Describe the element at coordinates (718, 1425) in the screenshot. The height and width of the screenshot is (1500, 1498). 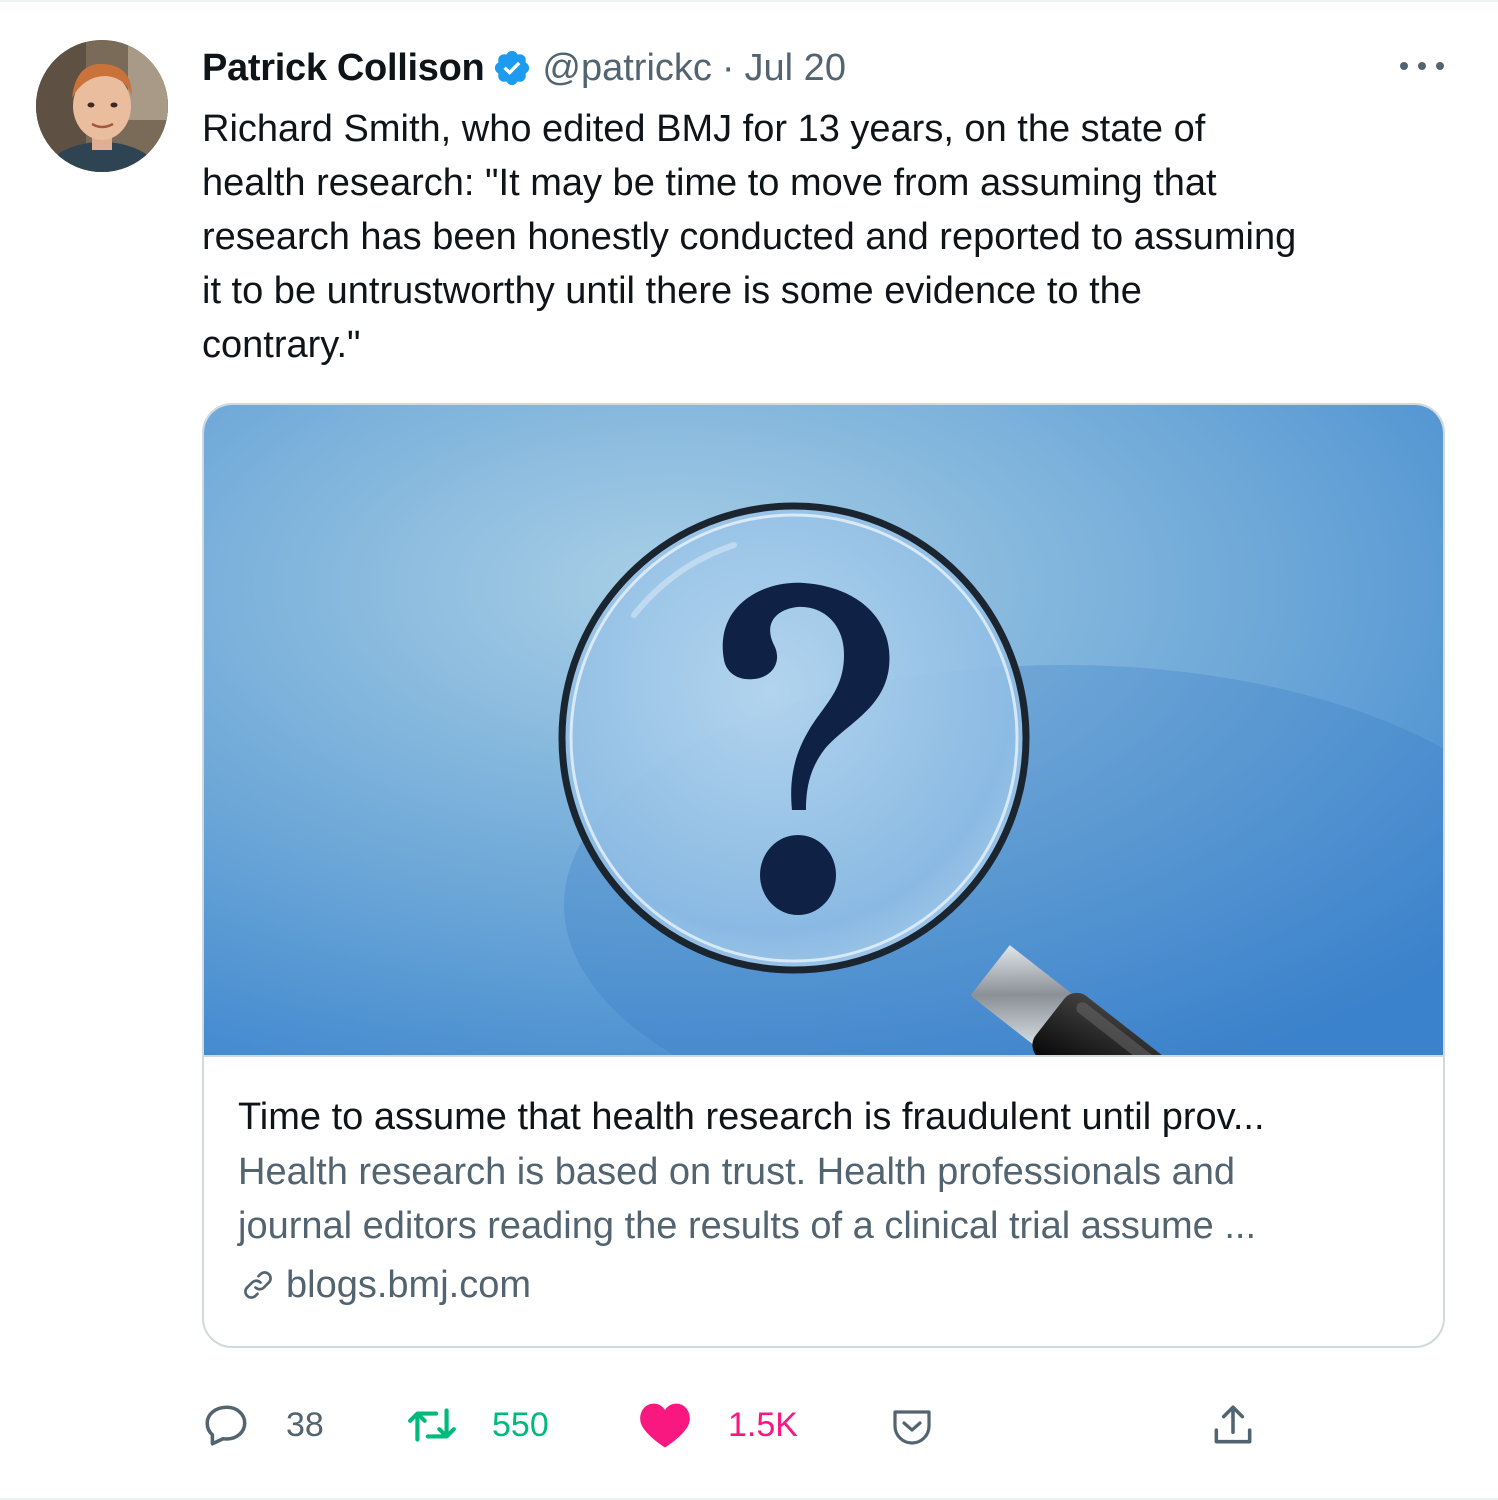
I see `like-button: 1.5K` at that location.